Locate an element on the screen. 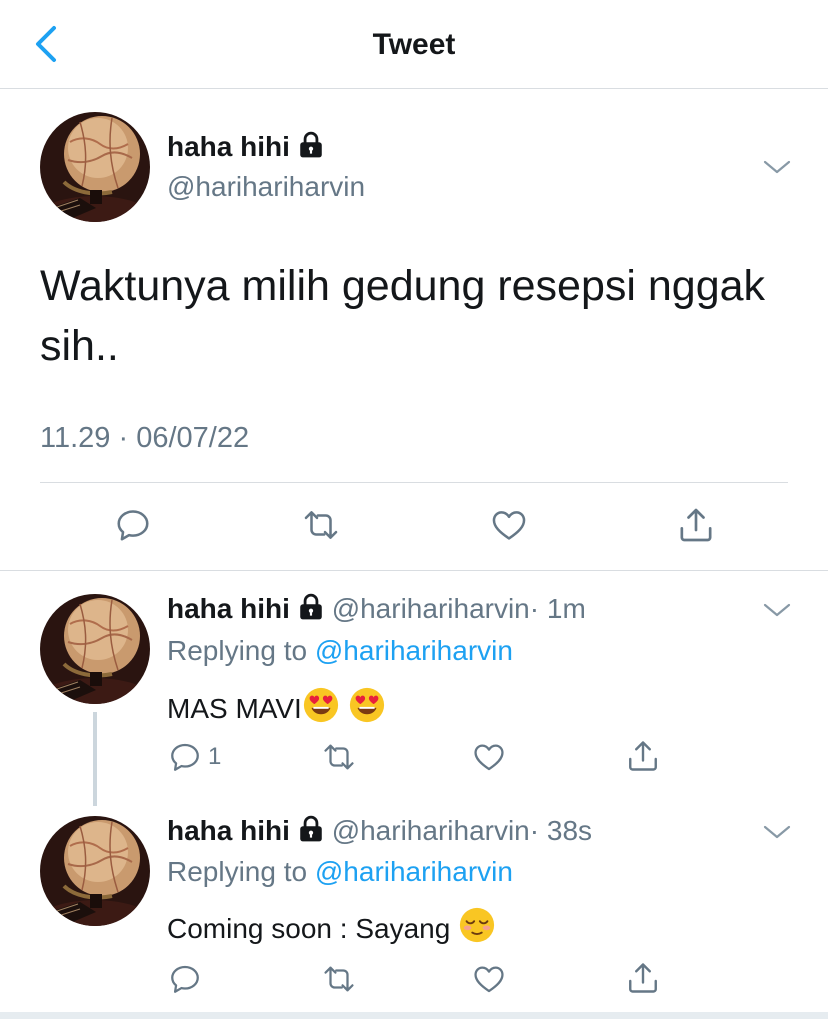  reply-time: · 38s is located at coordinates (561, 830).